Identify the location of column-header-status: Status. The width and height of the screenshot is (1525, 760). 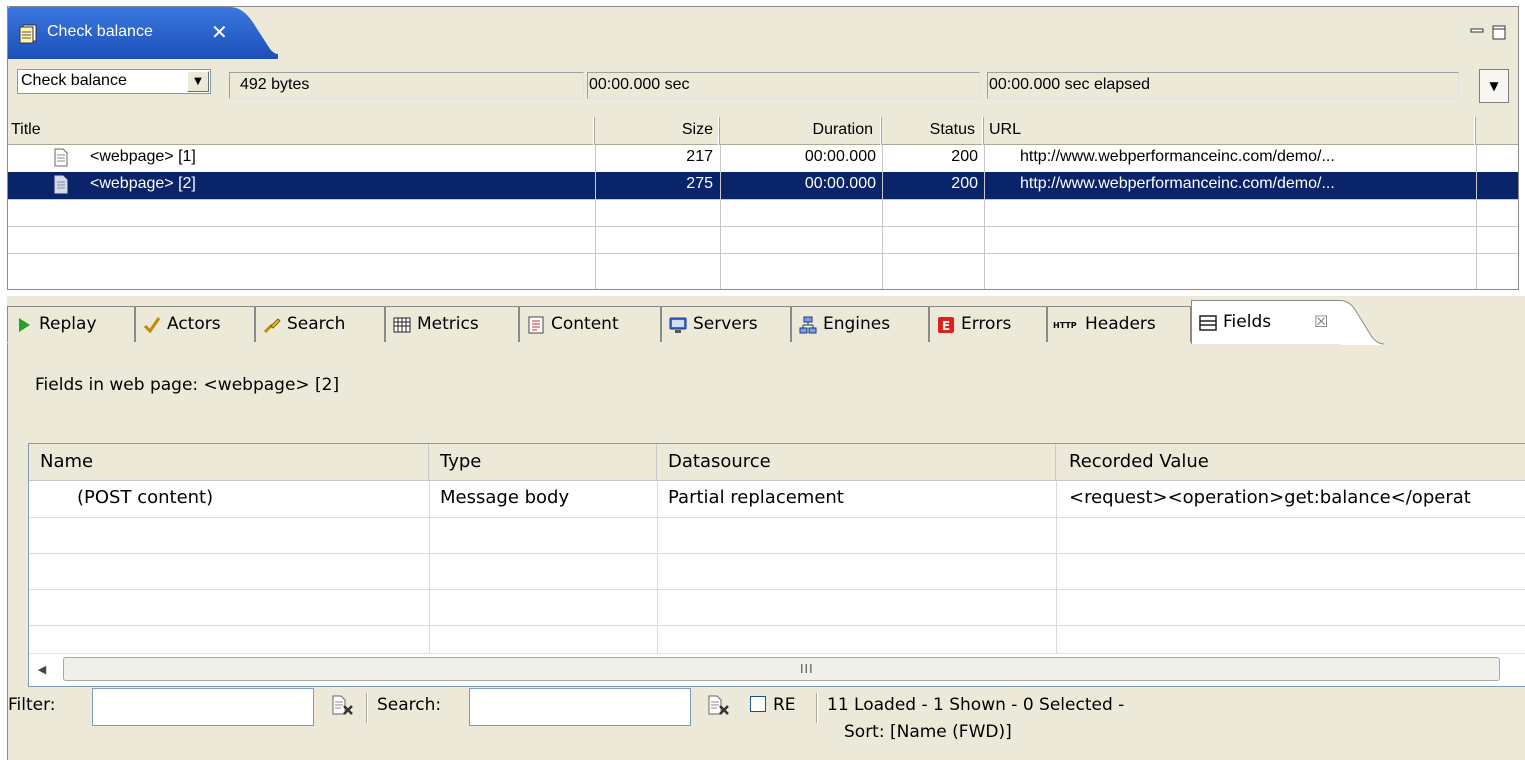
(933, 131).